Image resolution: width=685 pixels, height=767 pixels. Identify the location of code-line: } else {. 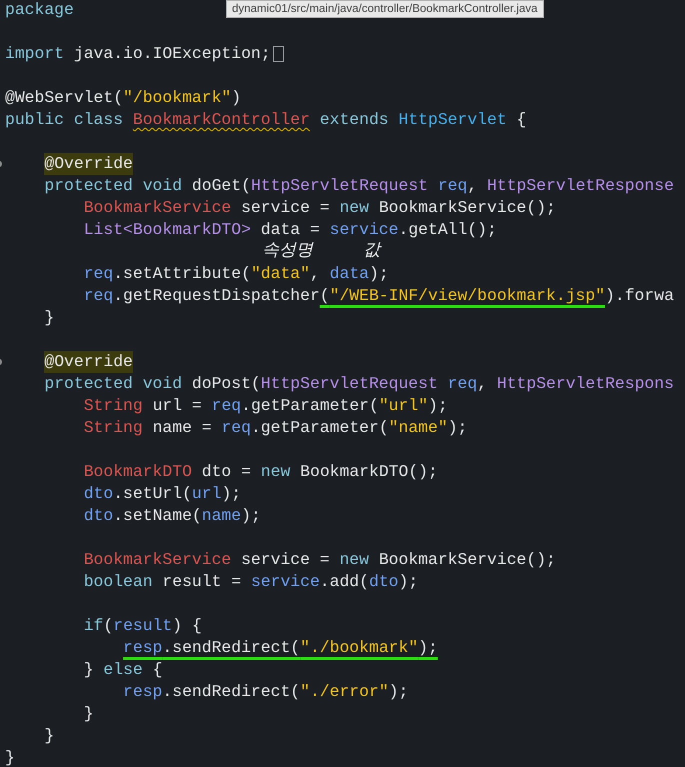
(122, 670).